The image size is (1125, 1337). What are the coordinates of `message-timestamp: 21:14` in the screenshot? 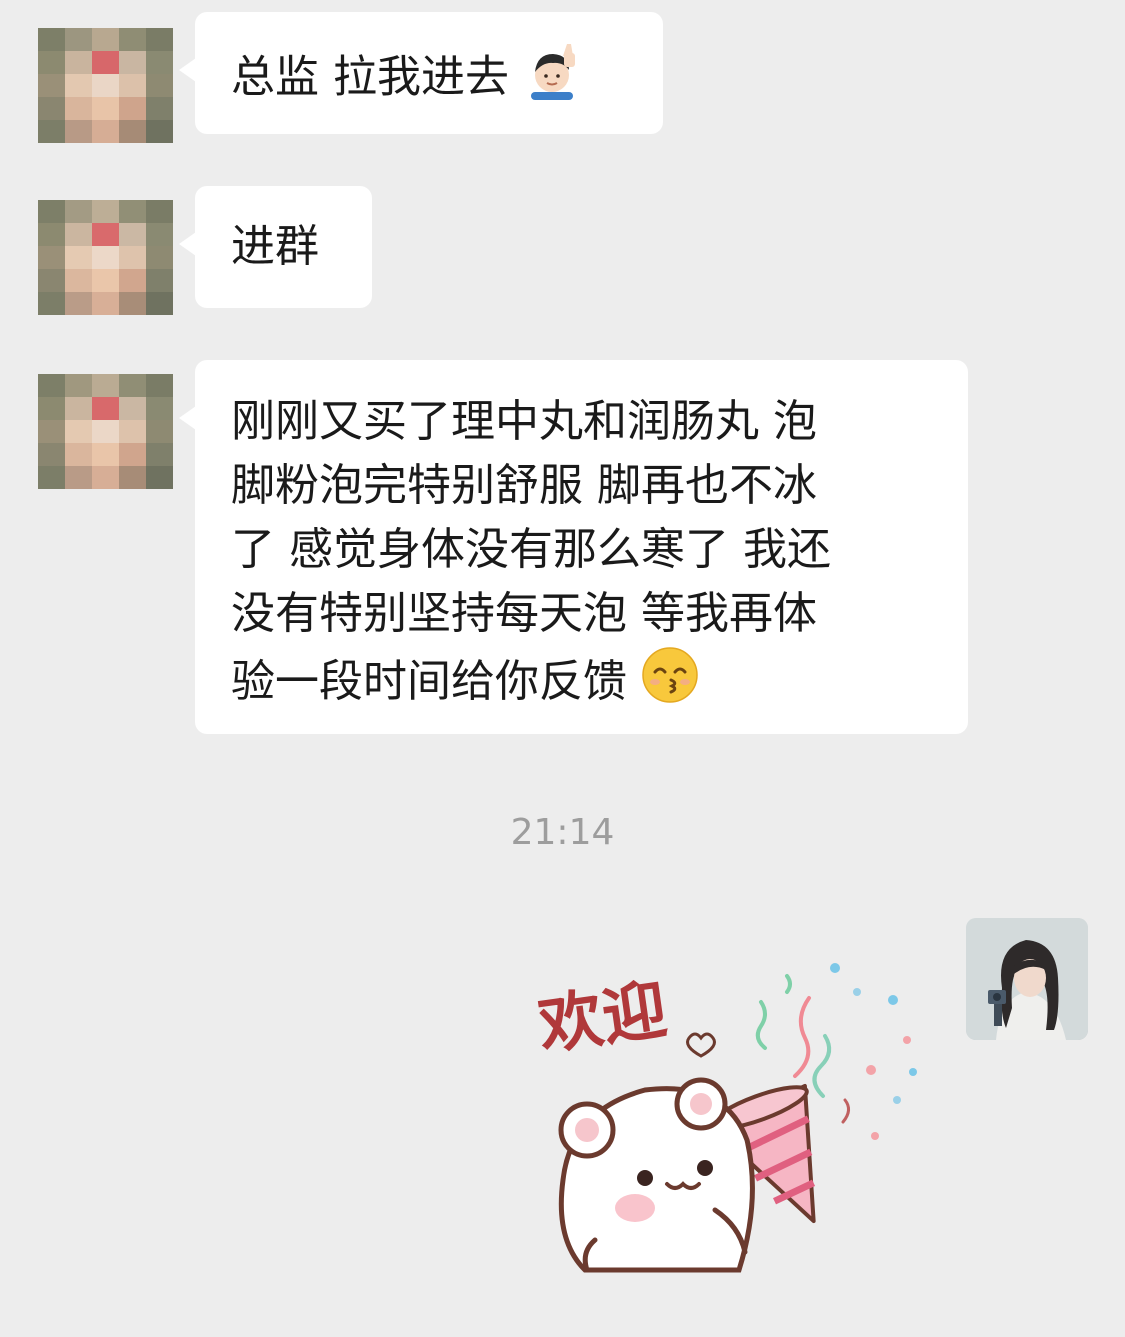 It's located at (562, 832).